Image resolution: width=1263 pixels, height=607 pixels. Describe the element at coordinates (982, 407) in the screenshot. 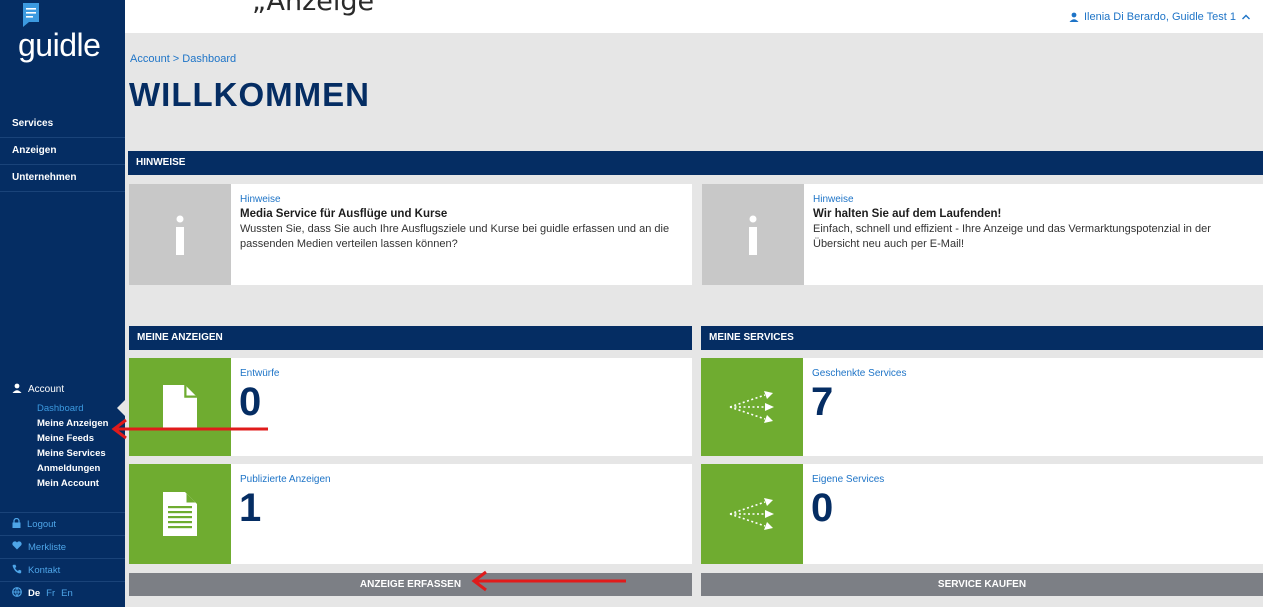

I see `geschenkte-services-card: Geschenkte Services 7` at that location.